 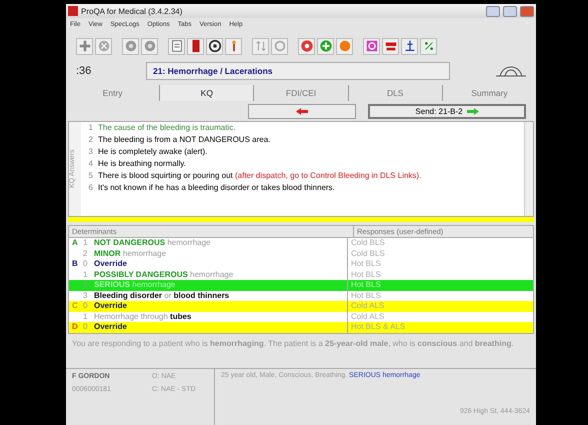 What do you see at coordinates (207, 93) in the screenshot?
I see `tab: KQ` at bounding box center [207, 93].